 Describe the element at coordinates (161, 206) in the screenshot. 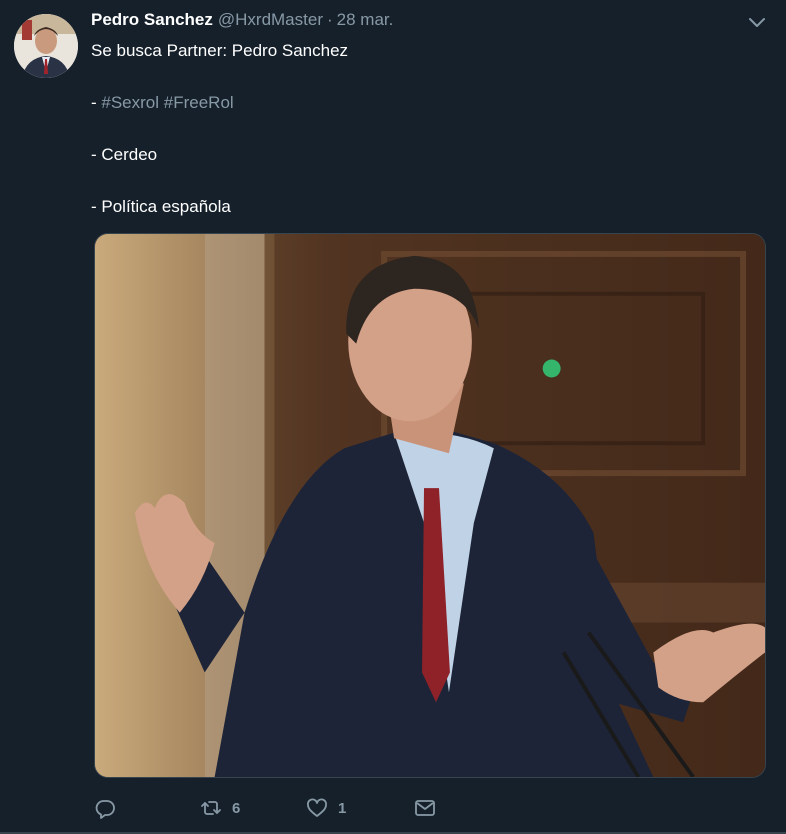

I see `text-line: - Política española` at that location.